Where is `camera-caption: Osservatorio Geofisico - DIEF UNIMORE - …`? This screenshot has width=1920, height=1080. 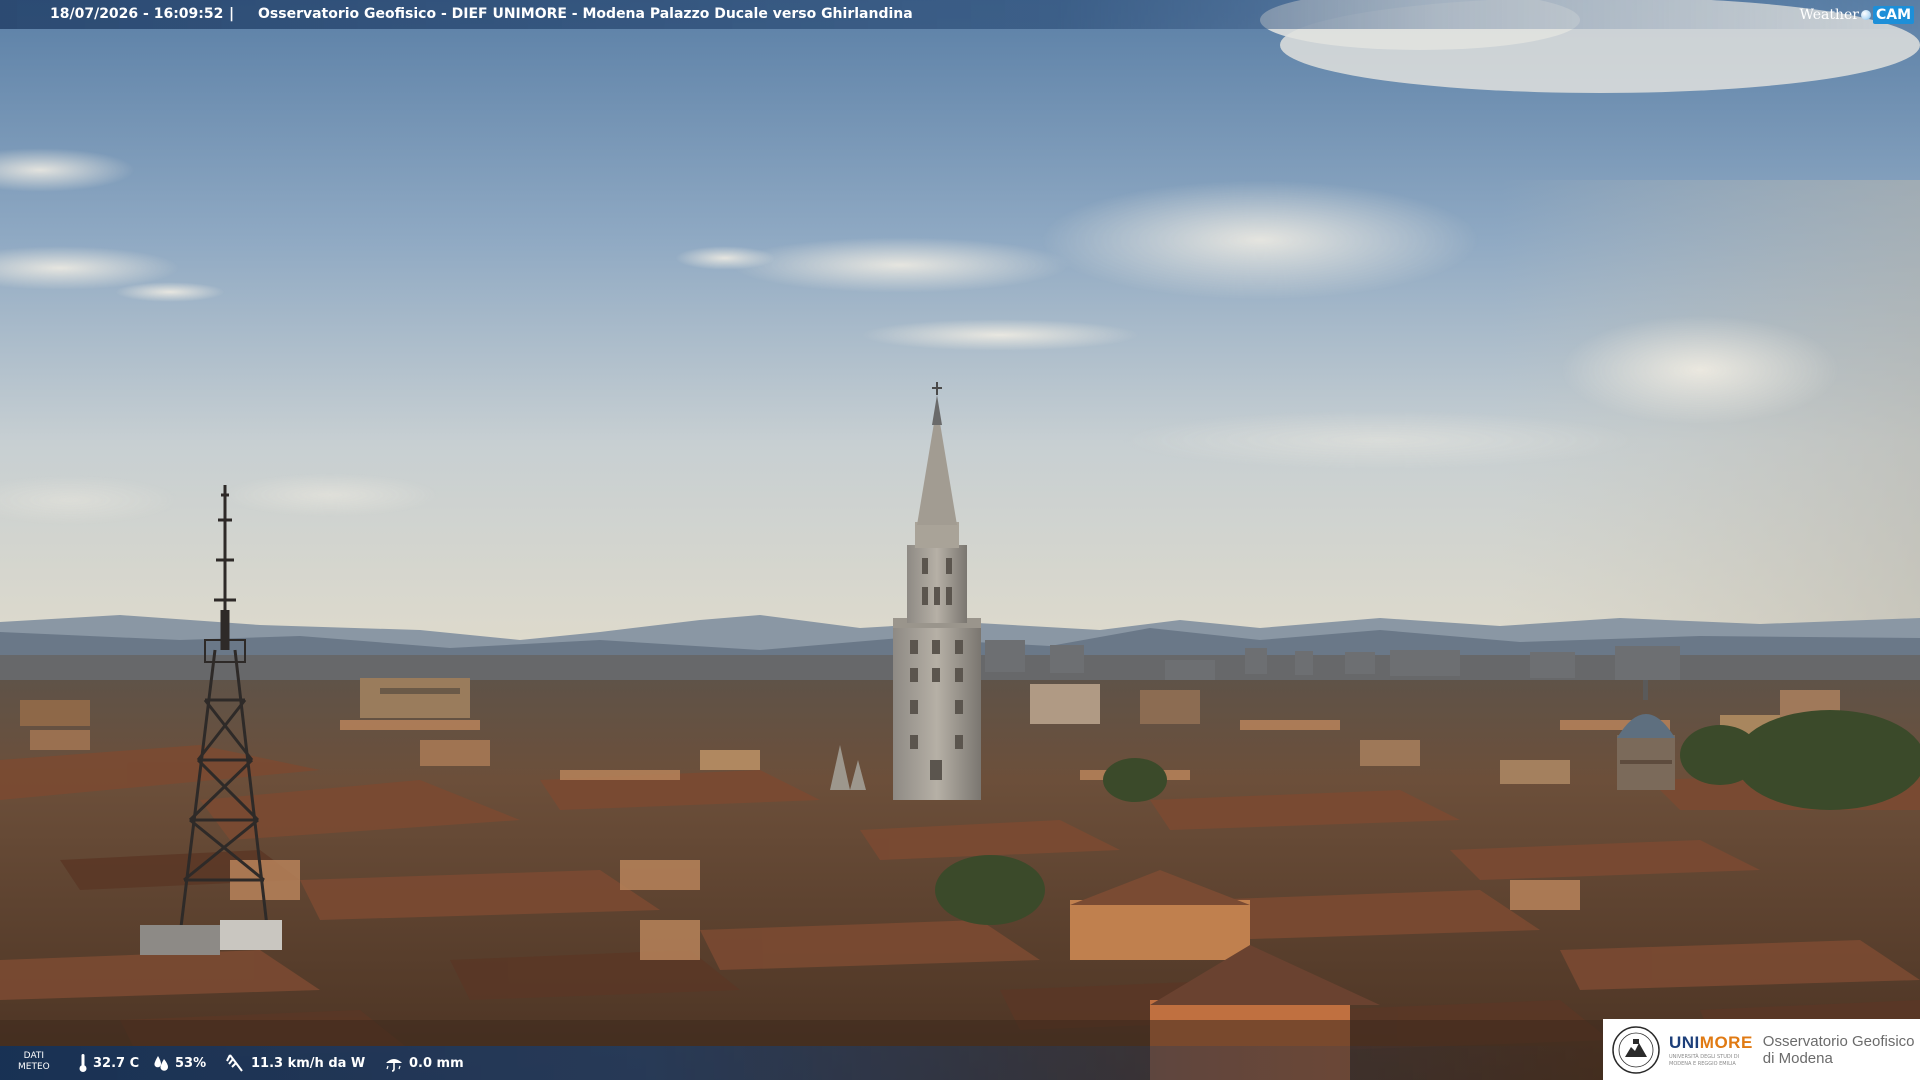 camera-caption: Osservatorio Geofisico - DIEF UNIMORE - … is located at coordinates (585, 14).